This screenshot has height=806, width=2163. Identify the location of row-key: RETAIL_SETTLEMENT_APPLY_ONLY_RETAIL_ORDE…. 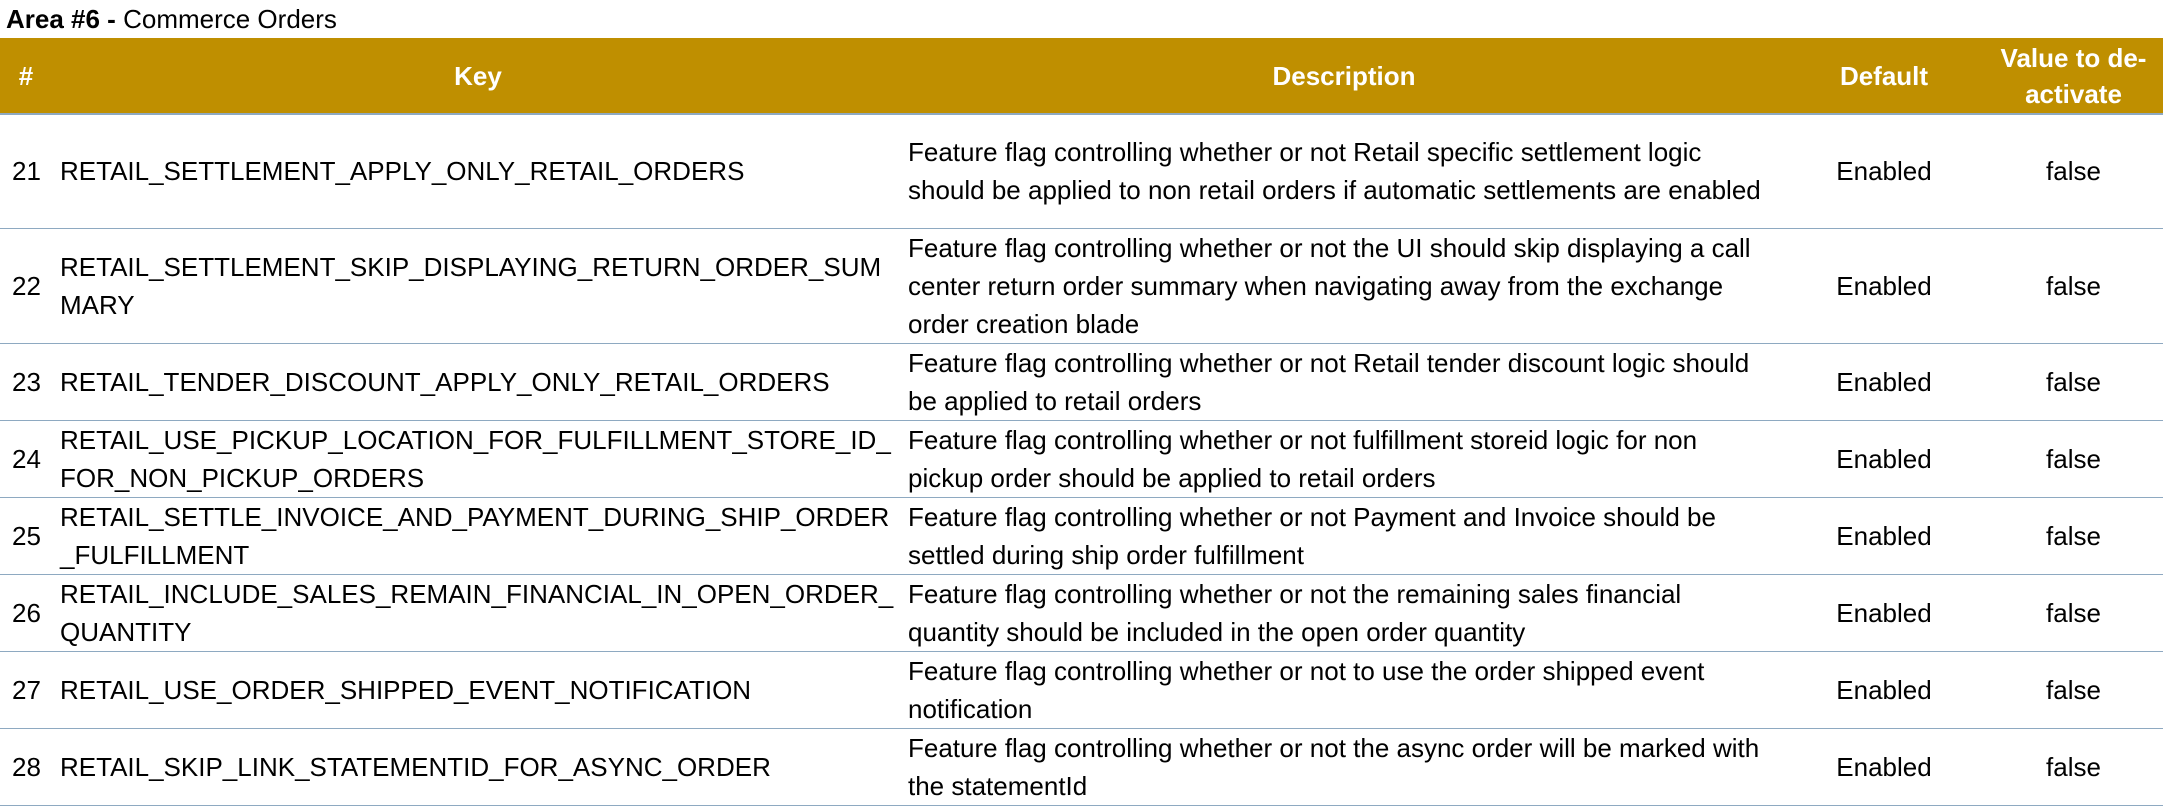
(478, 171).